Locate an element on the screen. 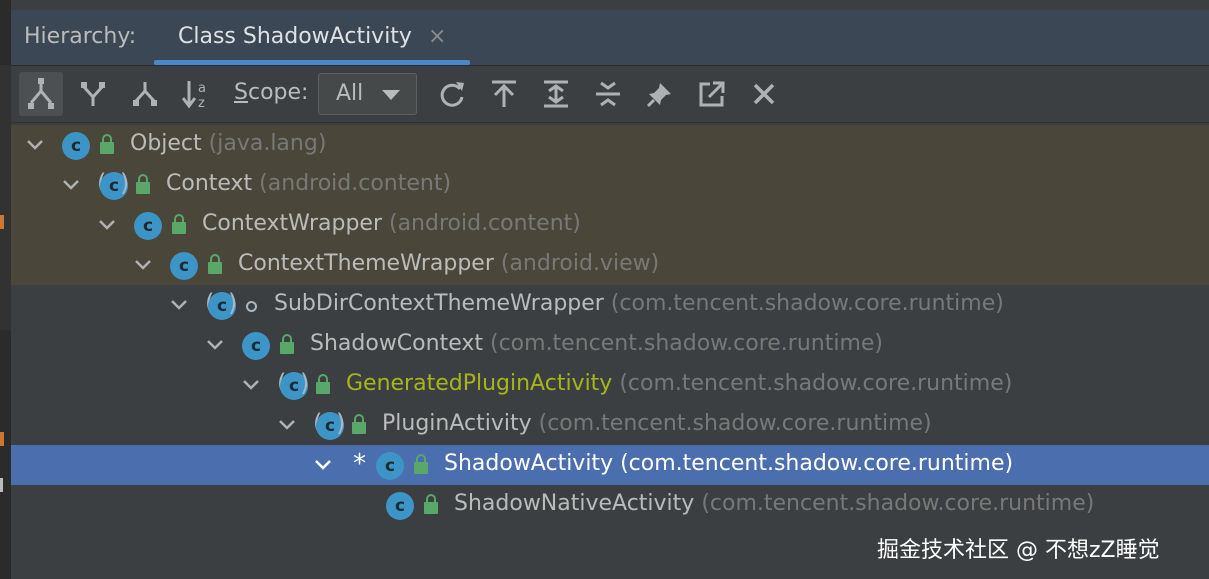 This screenshot has width=1209, height=579. svg-text: a is located at coordinates (202, 88).